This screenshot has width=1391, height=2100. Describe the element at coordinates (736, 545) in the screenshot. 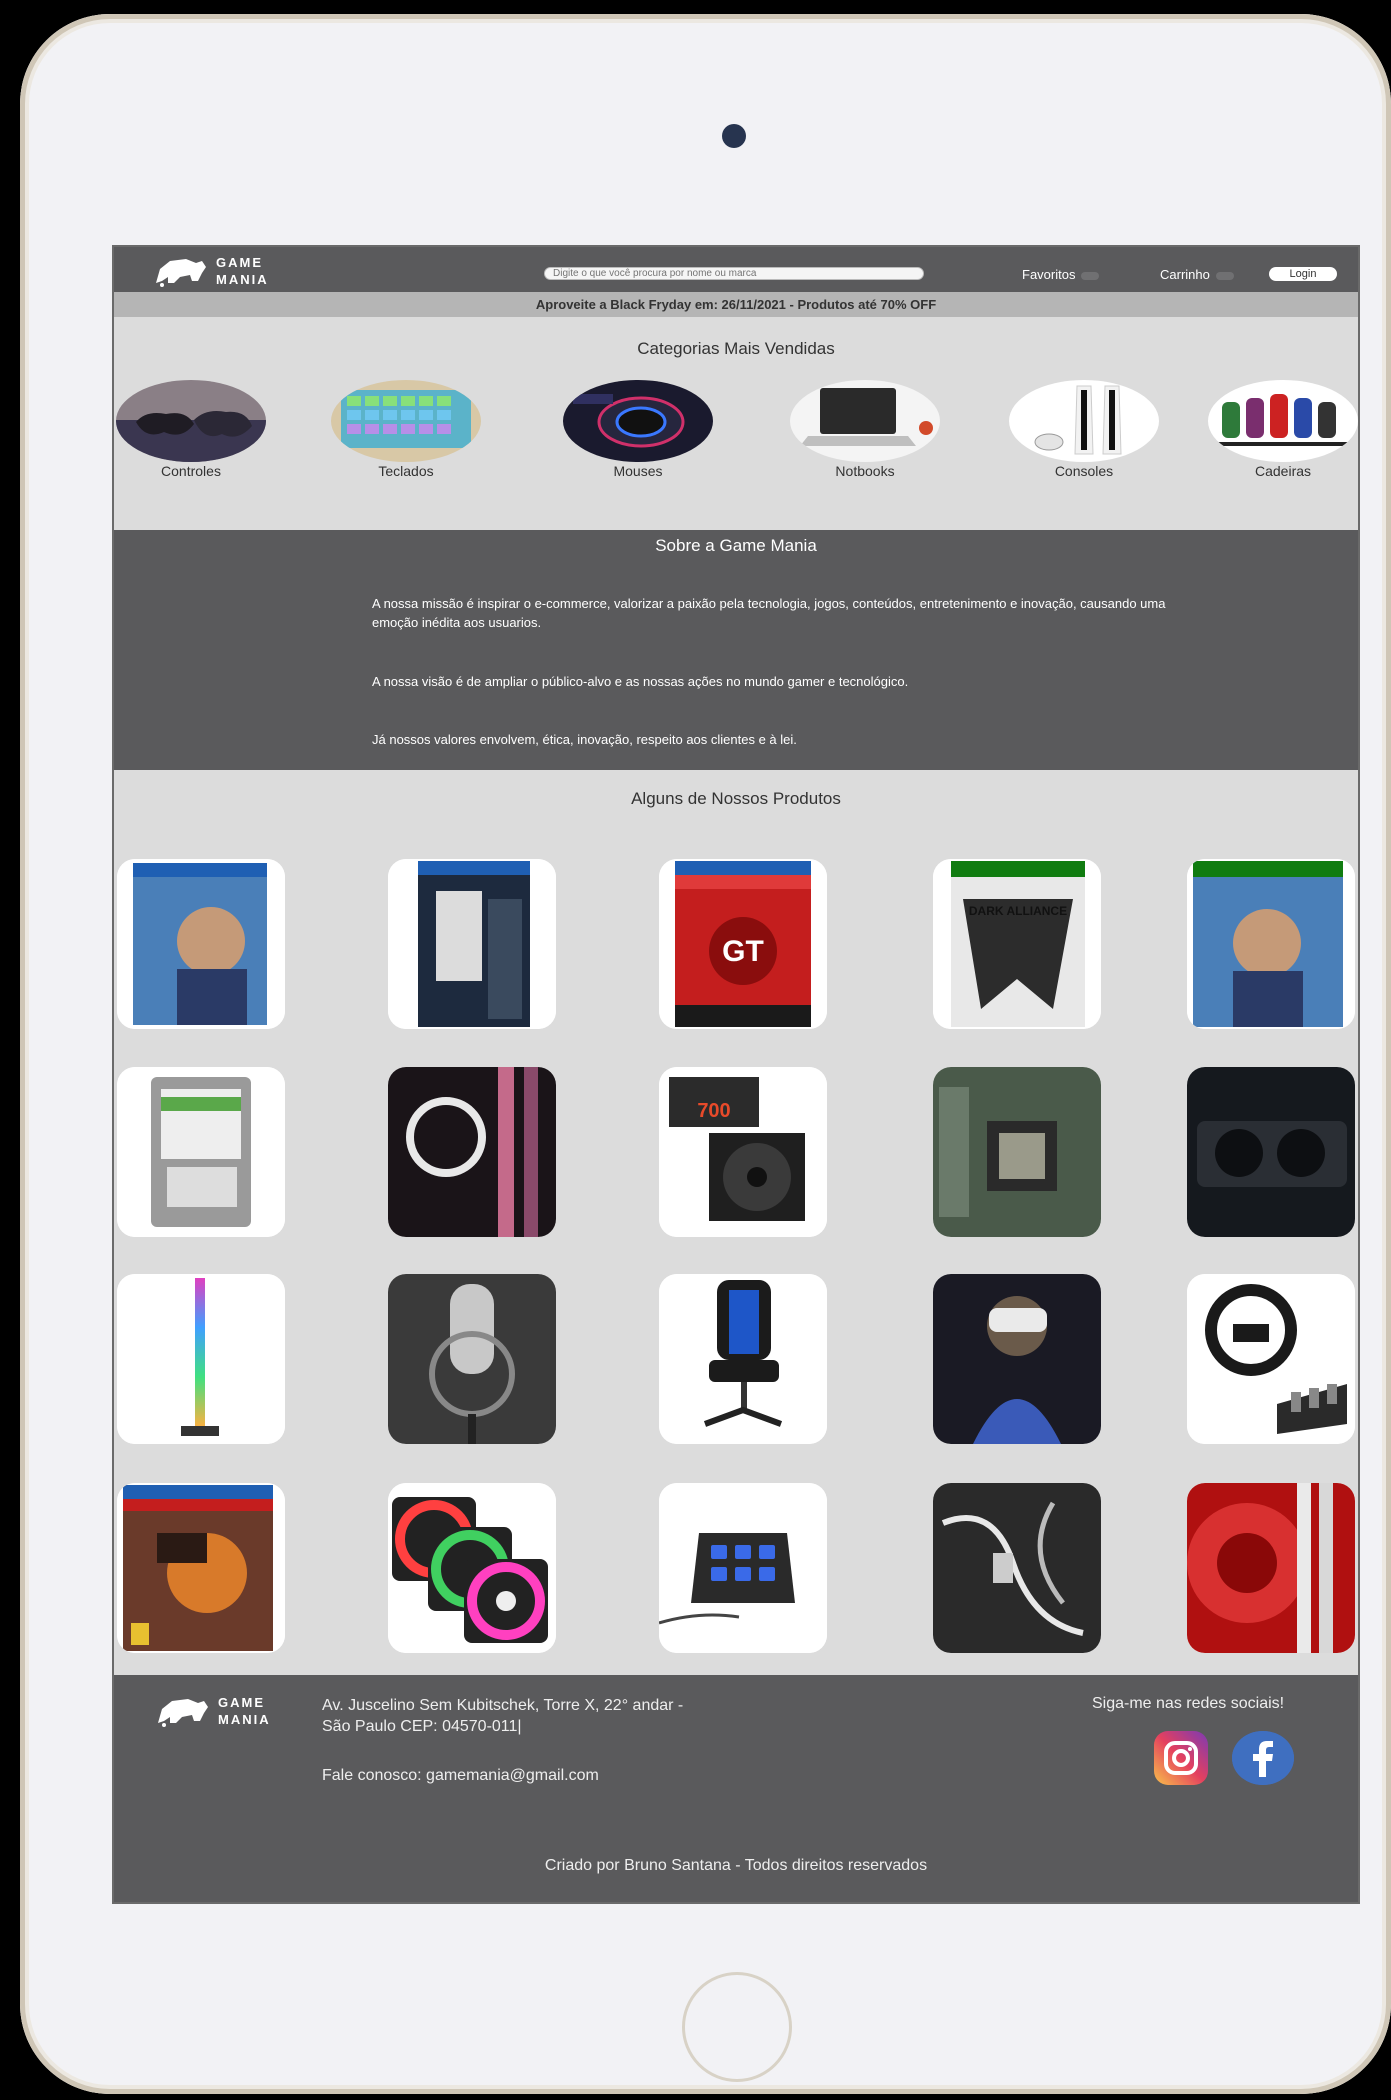

I see `about-title: Sobre a Game Mania` at that location.